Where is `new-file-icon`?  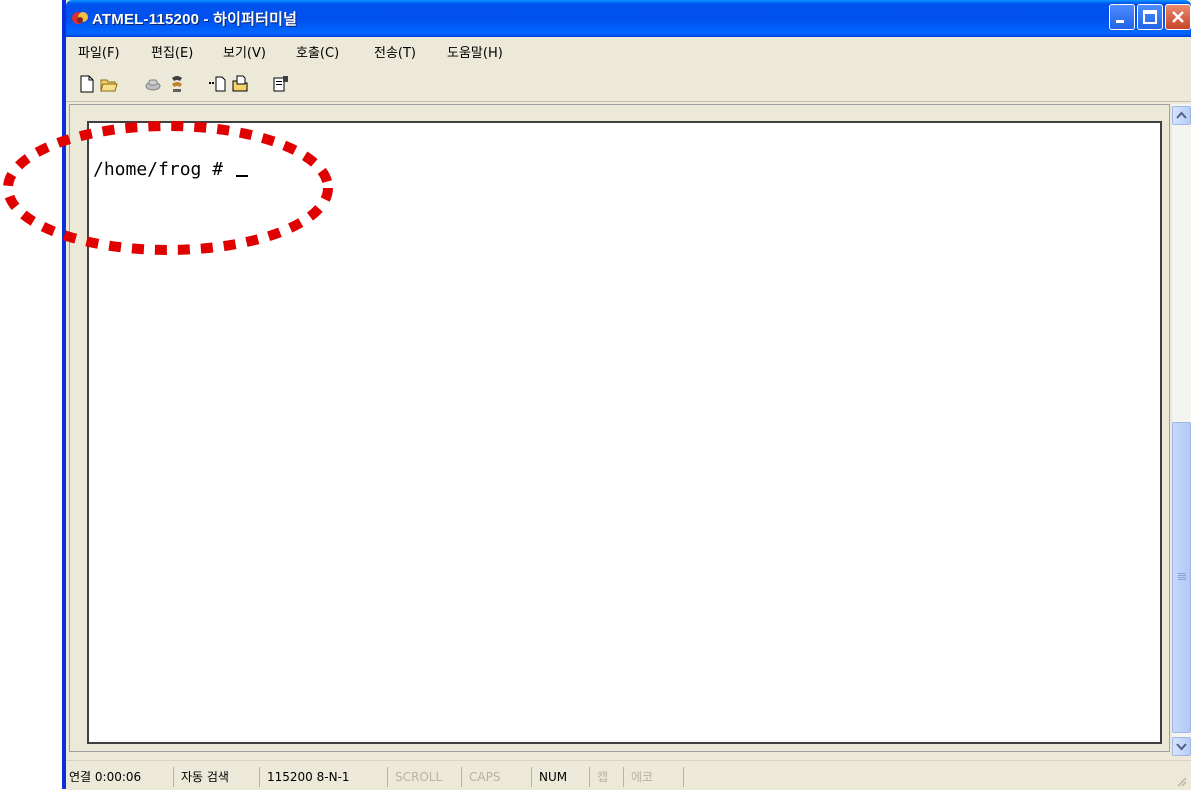 new-file-icon is located at coordinates (87, 84).